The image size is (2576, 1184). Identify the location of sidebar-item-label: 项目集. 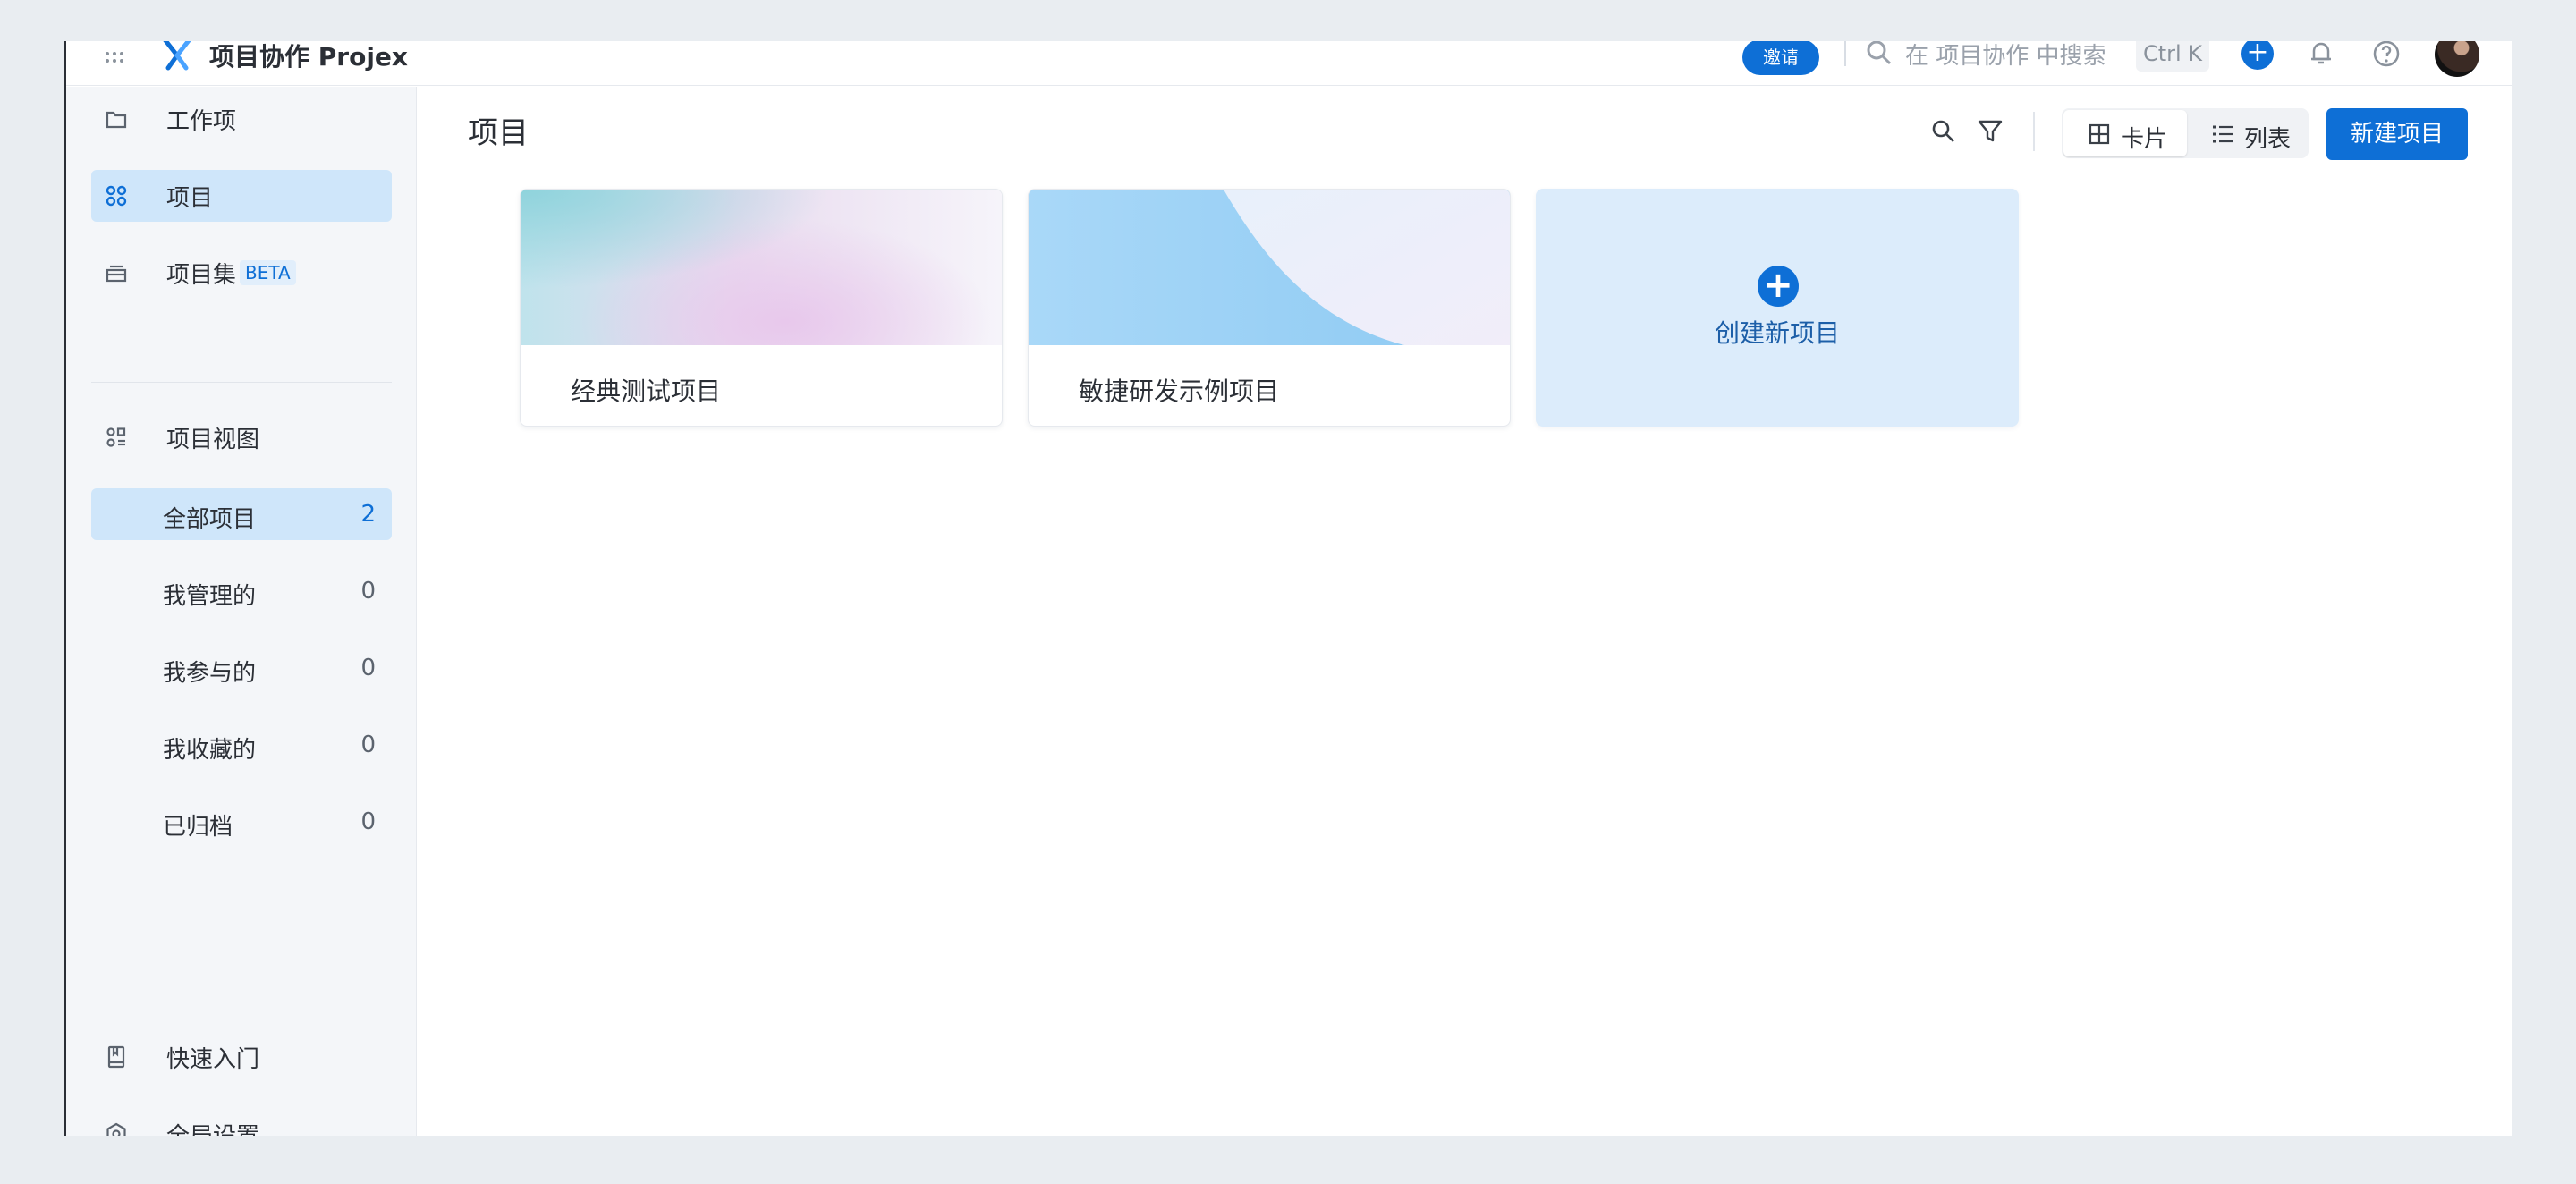
(201, 275).